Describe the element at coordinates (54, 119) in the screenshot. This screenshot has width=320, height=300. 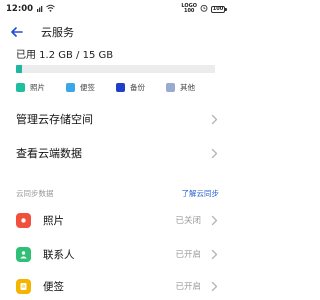
I see `manage-storage-label: 管理云存储空间` at that location.